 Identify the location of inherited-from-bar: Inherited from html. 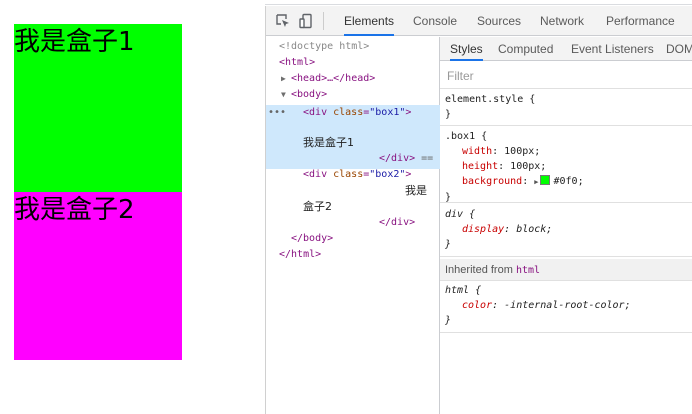
(566, 270).